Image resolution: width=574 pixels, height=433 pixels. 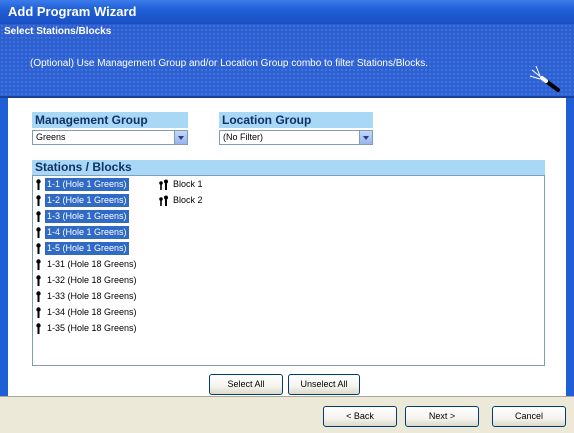 I want to click on station-label: 1-3 (Hole 1 Greens), so click(x=87, y=216).